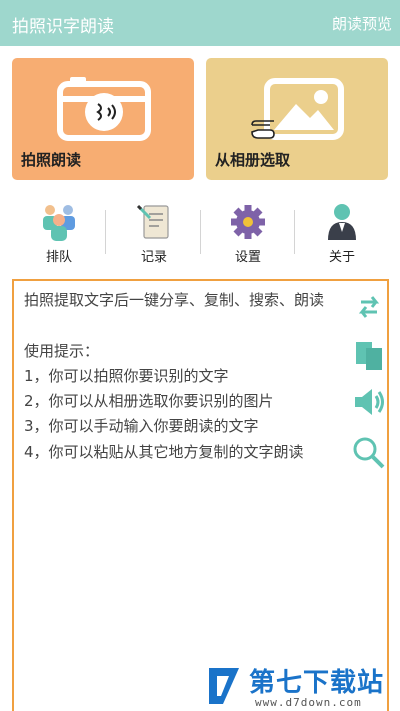  Describe the element at coordinates (369, 402) in the screenshot. I see `speaker-icon` at that location.